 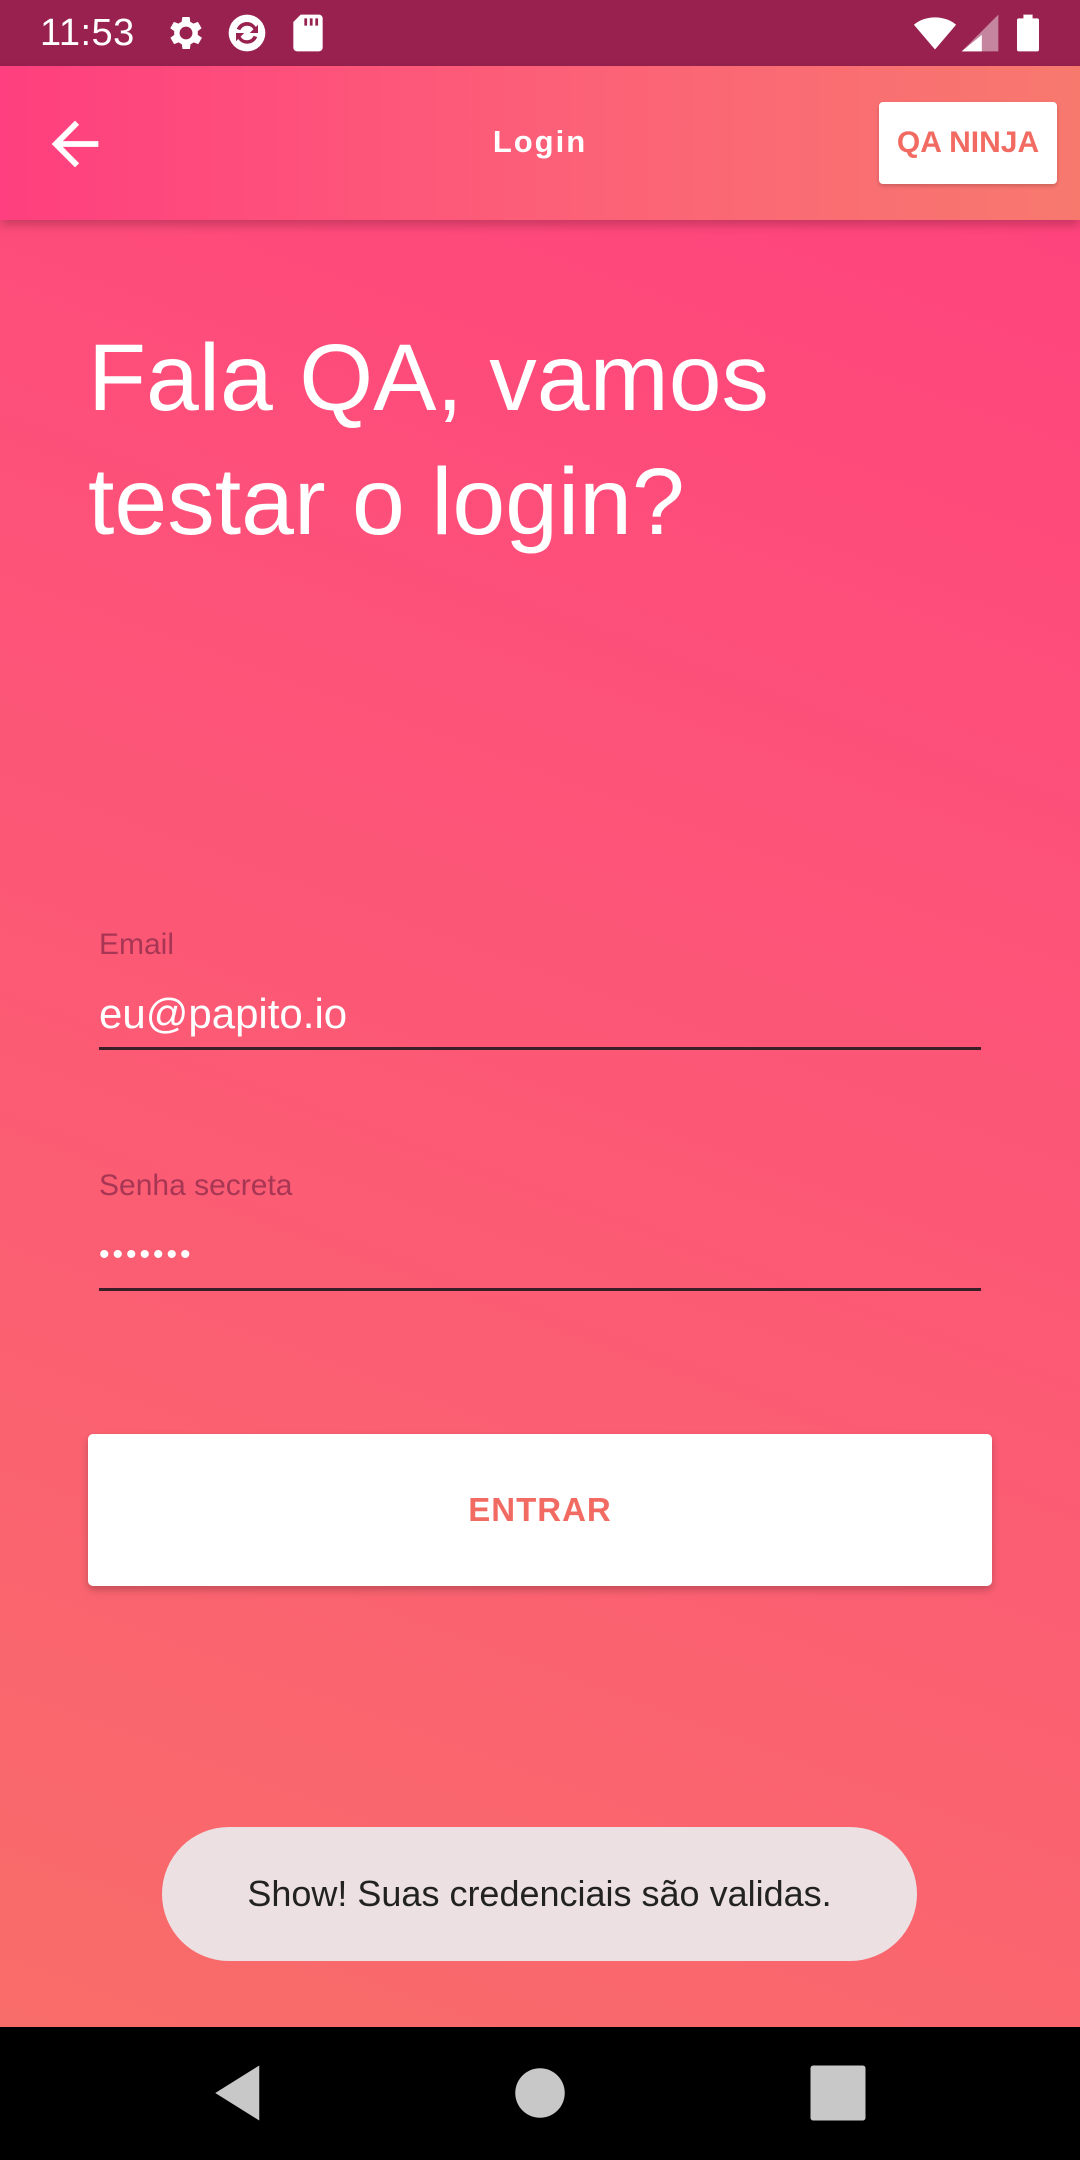 I want to click on status-bar: 11:53, so click(x=540, y=33).